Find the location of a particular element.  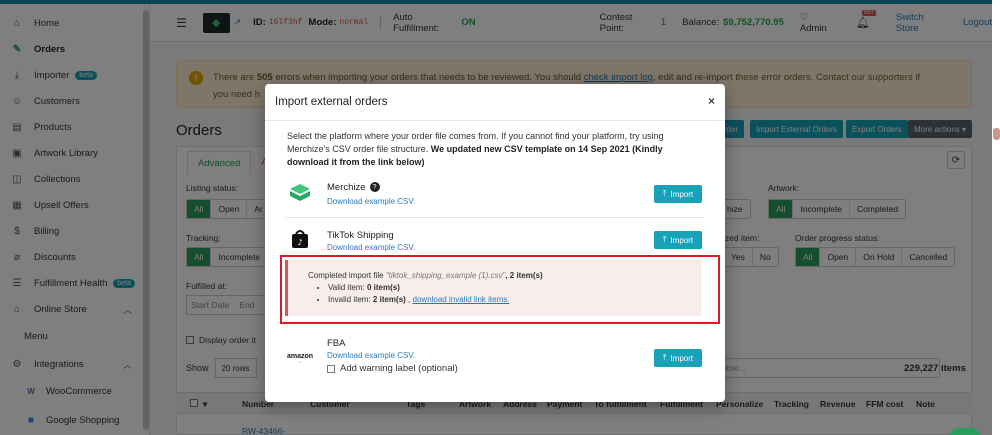

modal-header: Import external orders × is located at coordinates (495, 102).